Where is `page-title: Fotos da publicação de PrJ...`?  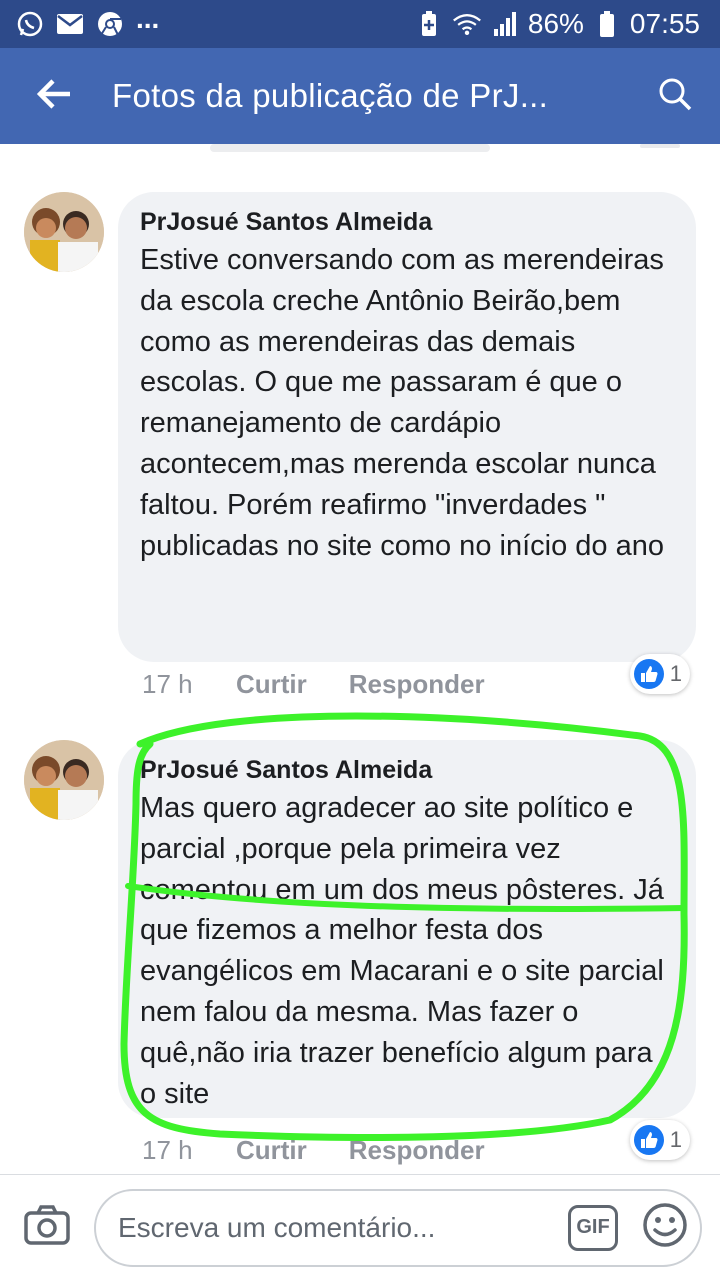
page-title: Fotos da publicação de PrJ... is located at coordinates (330, 95).